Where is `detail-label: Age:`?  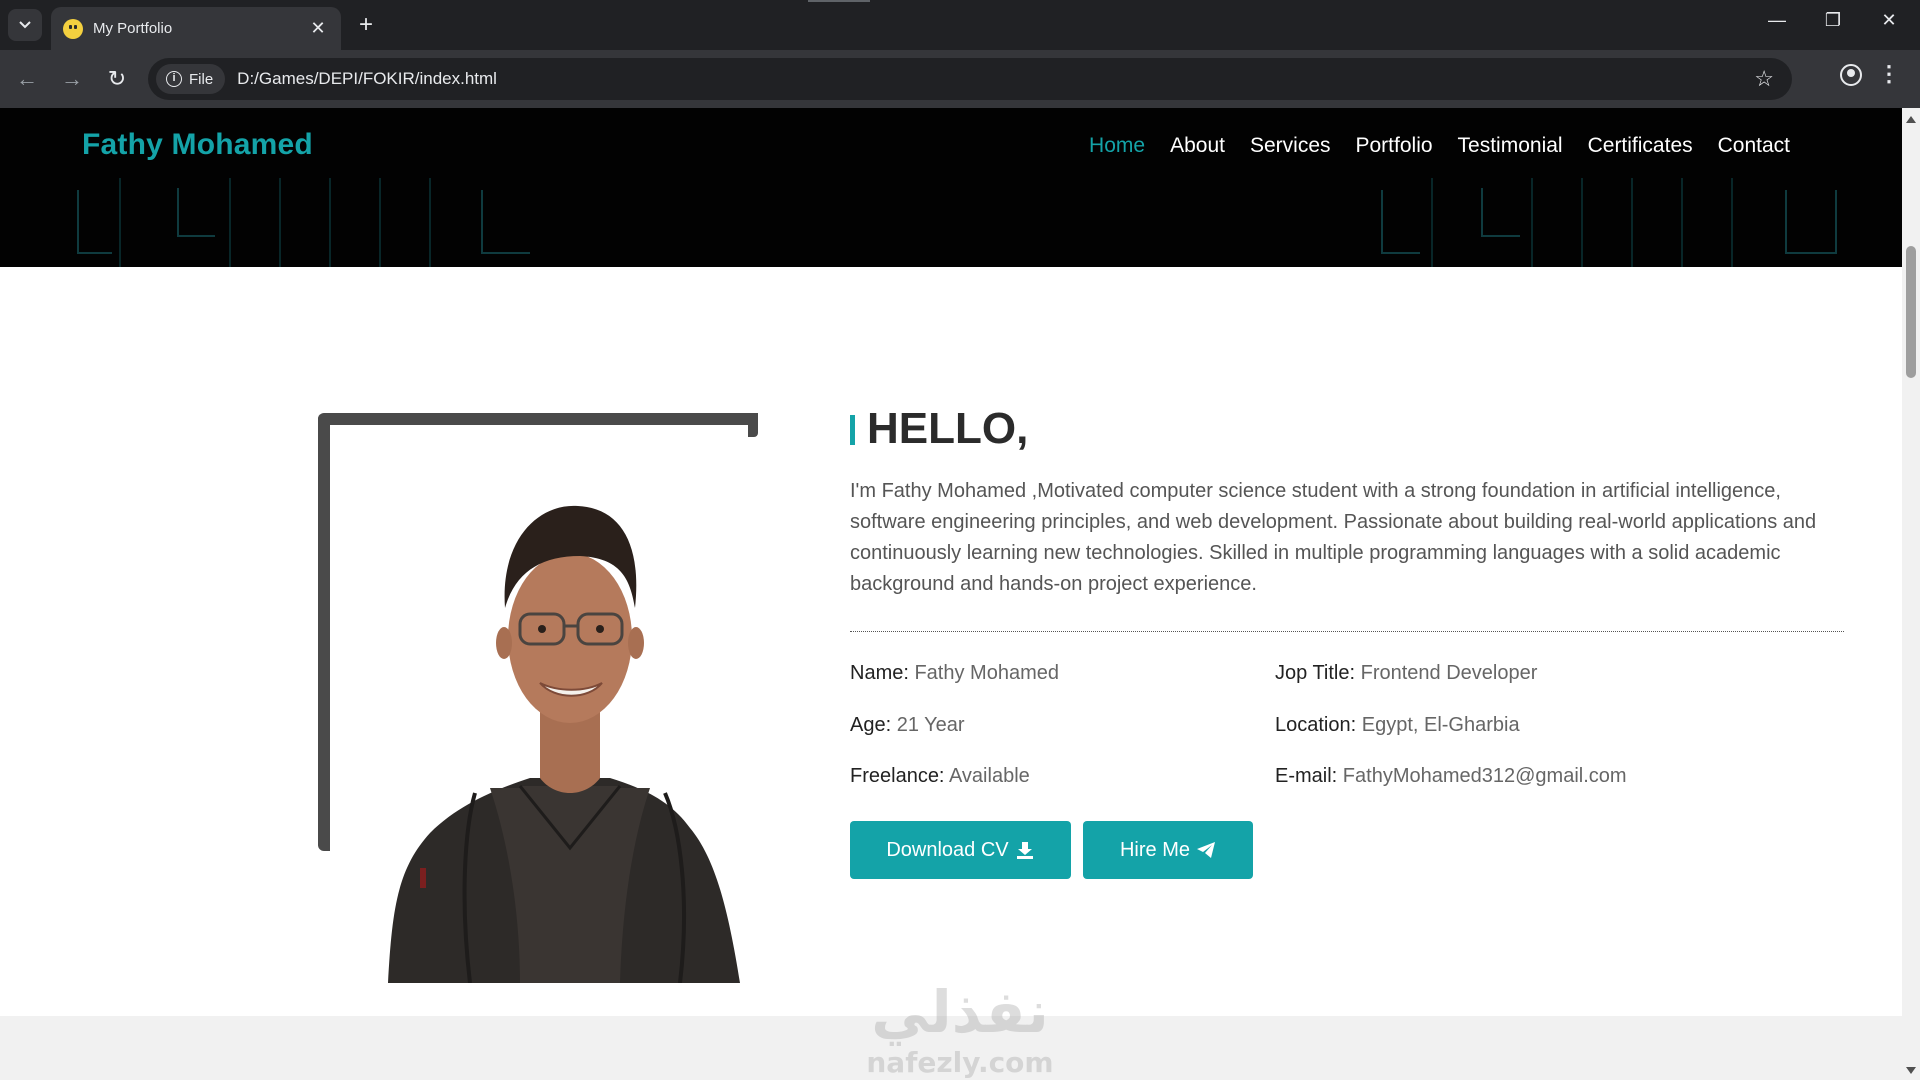
detail-label: Age: is located at coordinates (871, 725).